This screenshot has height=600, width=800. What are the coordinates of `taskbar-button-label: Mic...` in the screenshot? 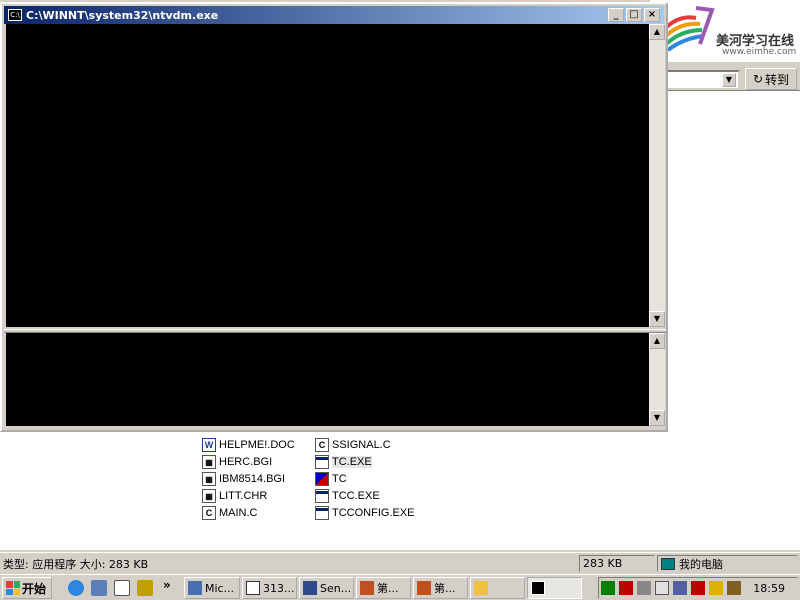 It's located at (220, 588).